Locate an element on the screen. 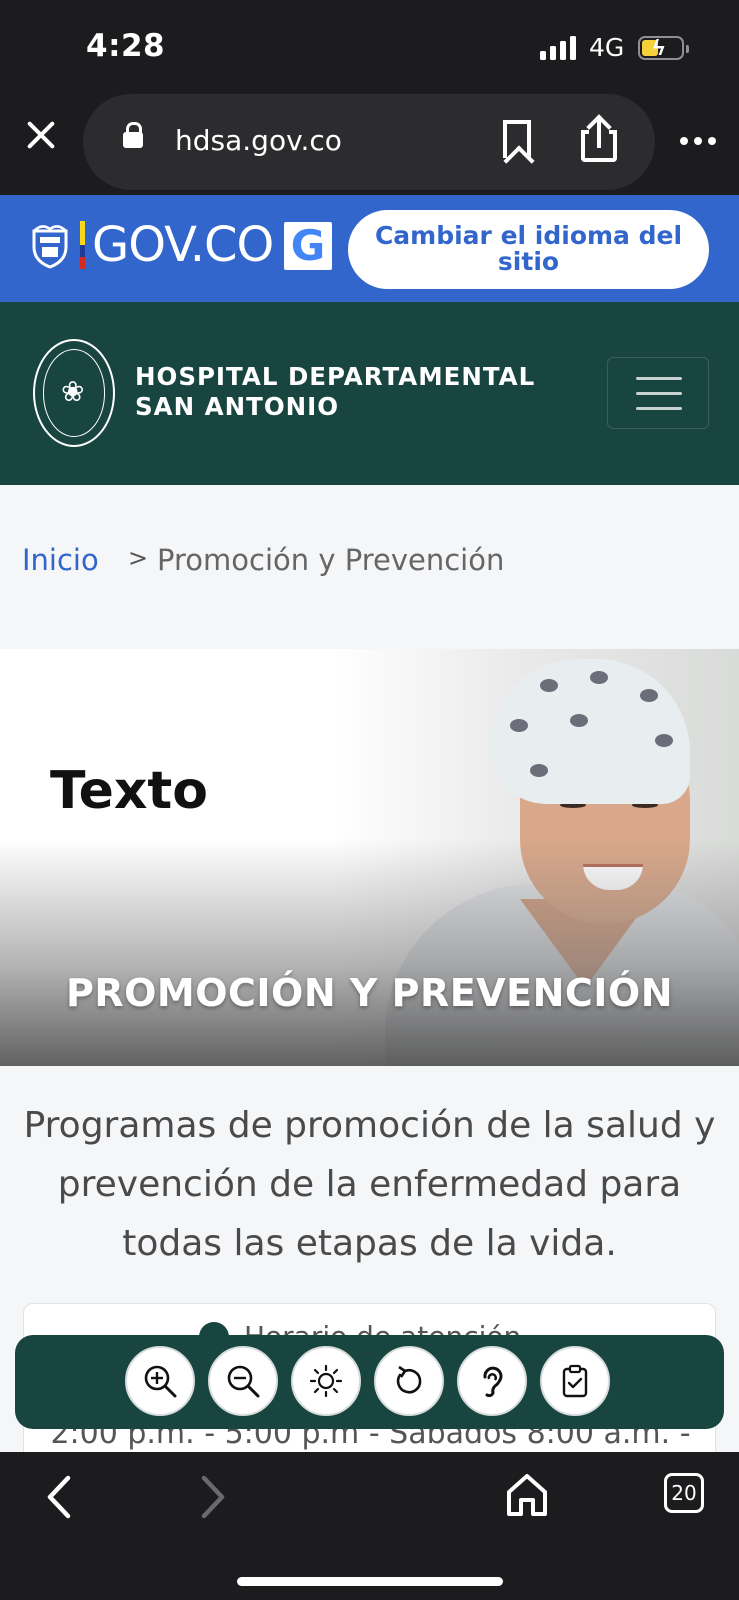  signal-icon is located at coordinates (558, 48).